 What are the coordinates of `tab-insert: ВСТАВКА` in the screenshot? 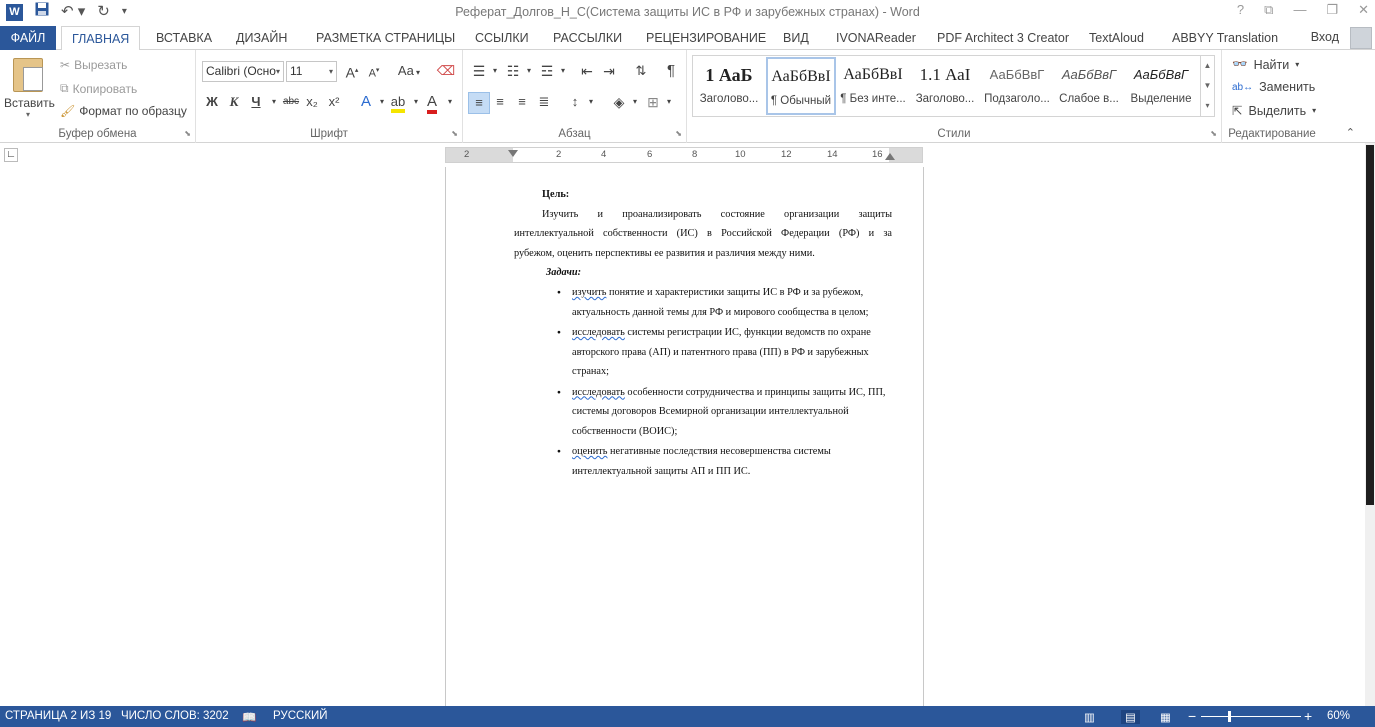 It's located at (184, 38).